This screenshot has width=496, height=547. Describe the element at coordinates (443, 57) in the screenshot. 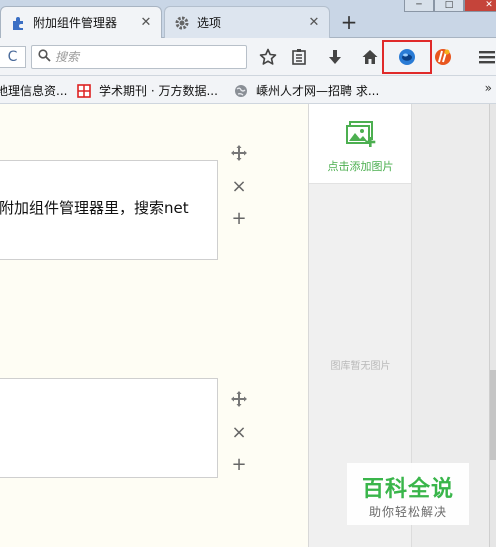

I see `extension-orange-icon` at that location.